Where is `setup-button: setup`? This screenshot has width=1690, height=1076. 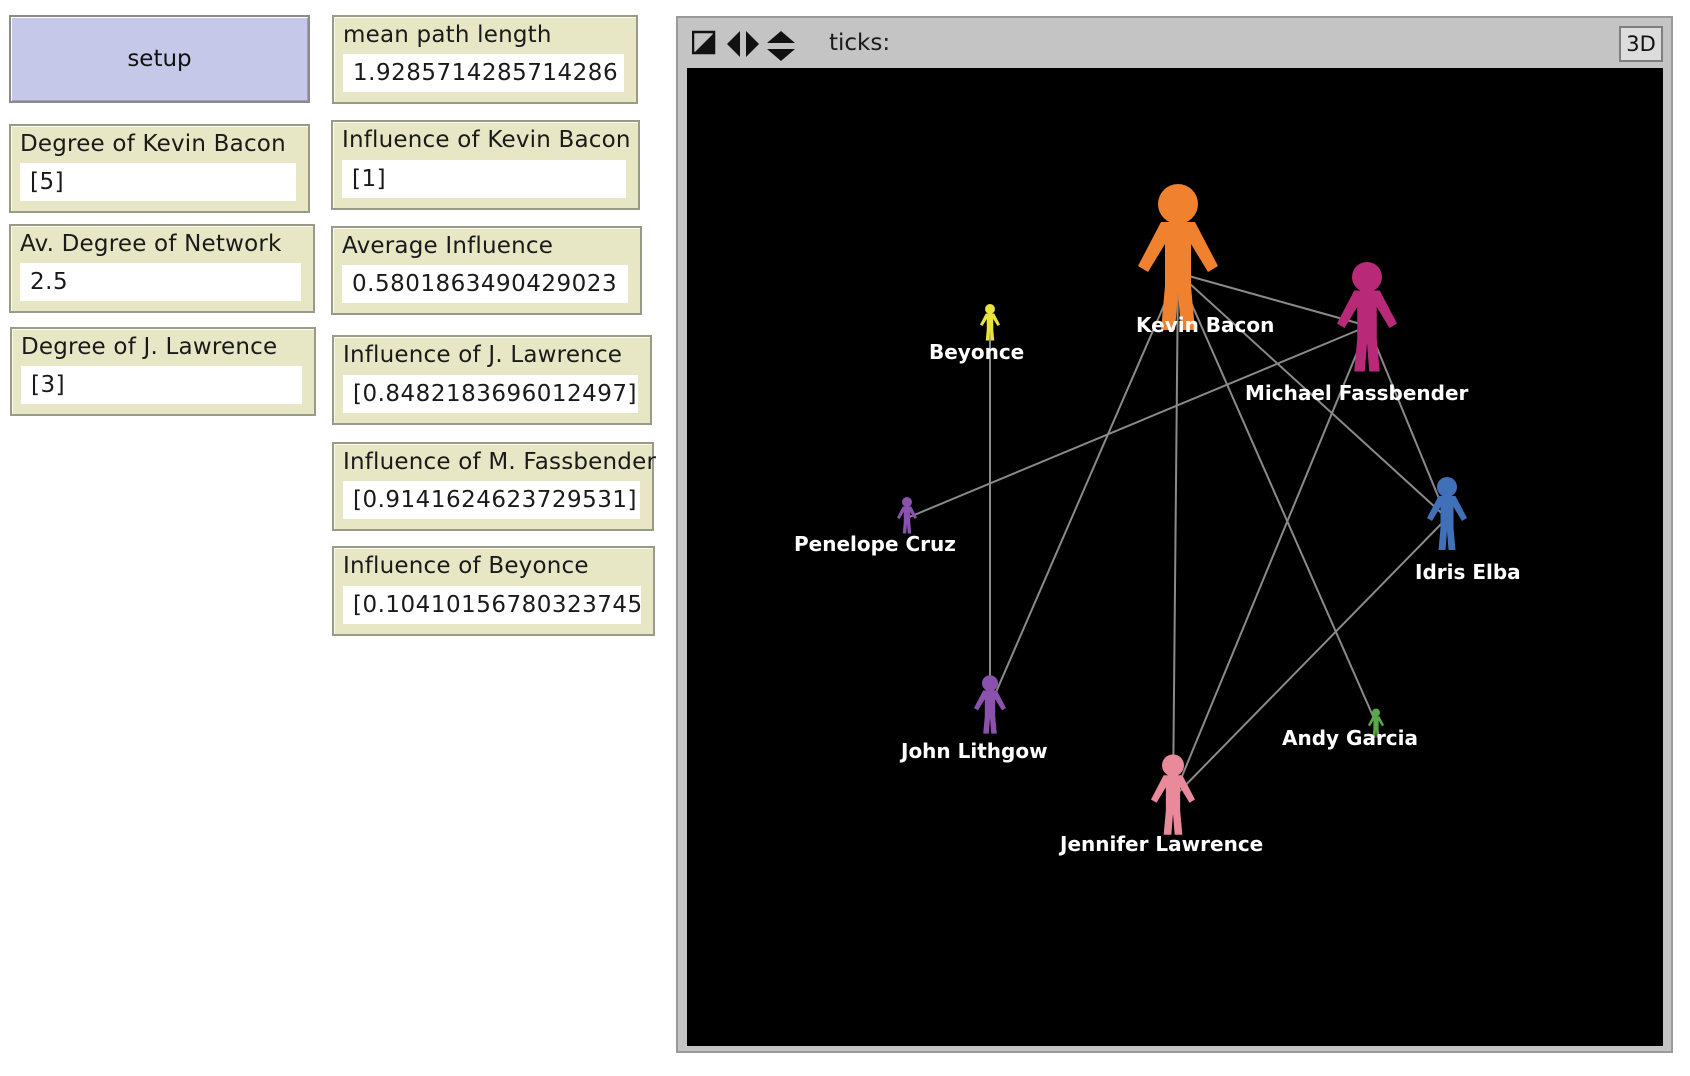
setup-button: setup is located at coordinates (159, 59).